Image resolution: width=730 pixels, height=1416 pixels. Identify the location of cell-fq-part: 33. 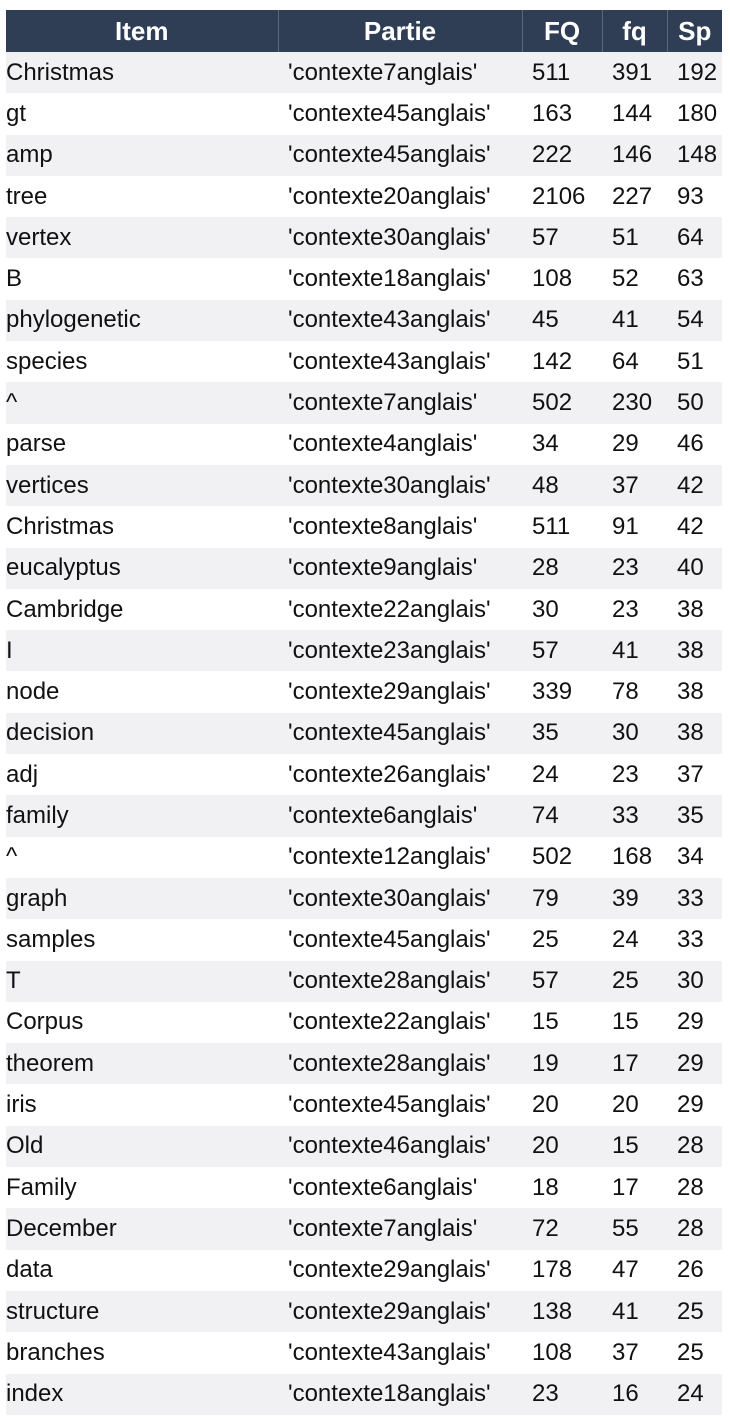
(634, 816).